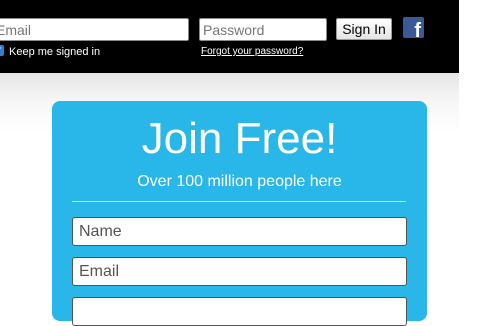  What do you see at coordinates (55, 52) in the screenshot?
I see `keep-signed-in-label: Keep me signed in` at bounding box center [55, 52].